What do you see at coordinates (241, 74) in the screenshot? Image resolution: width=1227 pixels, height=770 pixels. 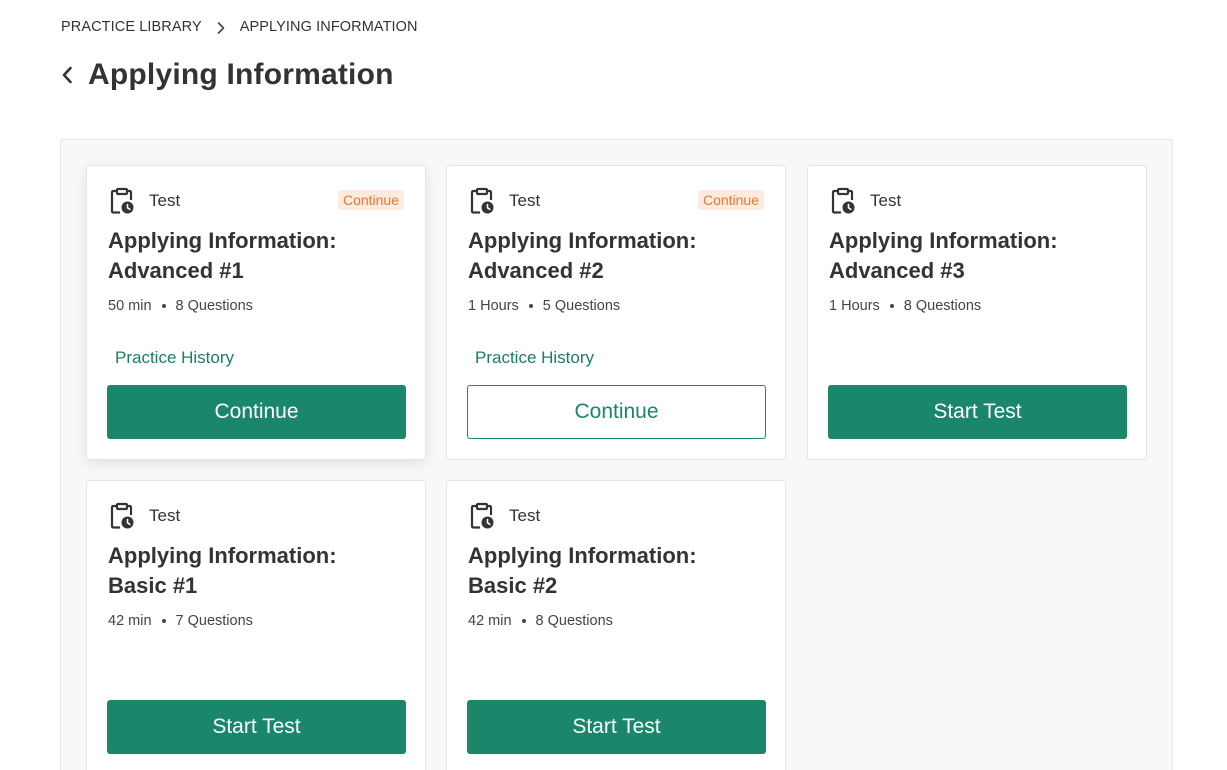 I see `page-title: Applying Information` at bounding box center [241, 74].